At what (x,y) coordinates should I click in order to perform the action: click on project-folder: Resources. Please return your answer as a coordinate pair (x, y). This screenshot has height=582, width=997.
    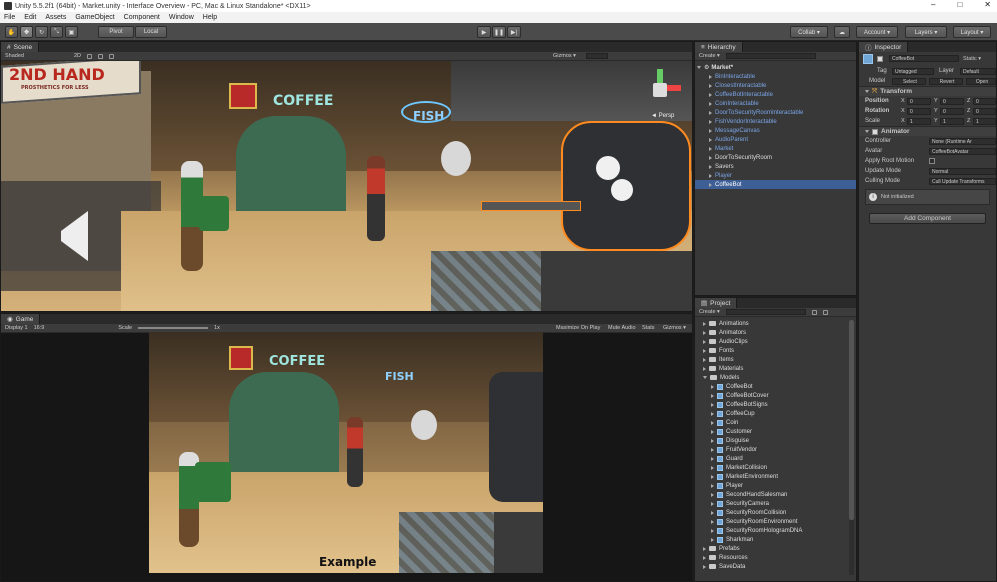
    Looking at the image, I should click on (775, 557).